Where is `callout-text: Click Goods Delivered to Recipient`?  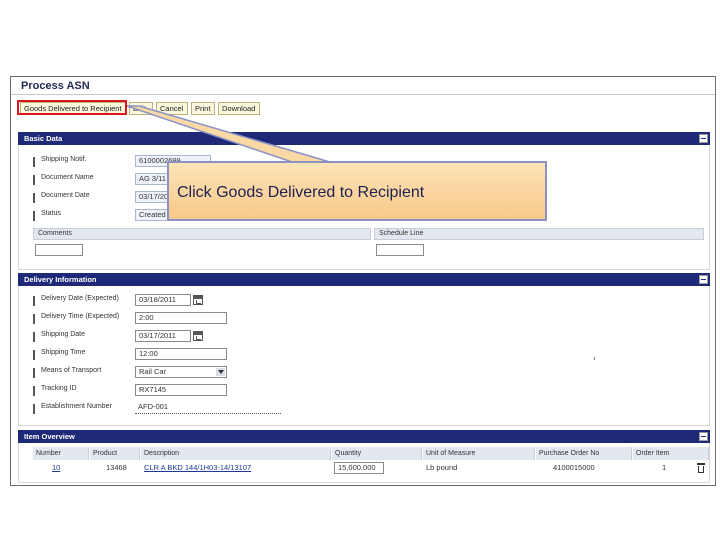 callout-text: Click Goods Delivered to Recipient is located at coordinates (301, 192).